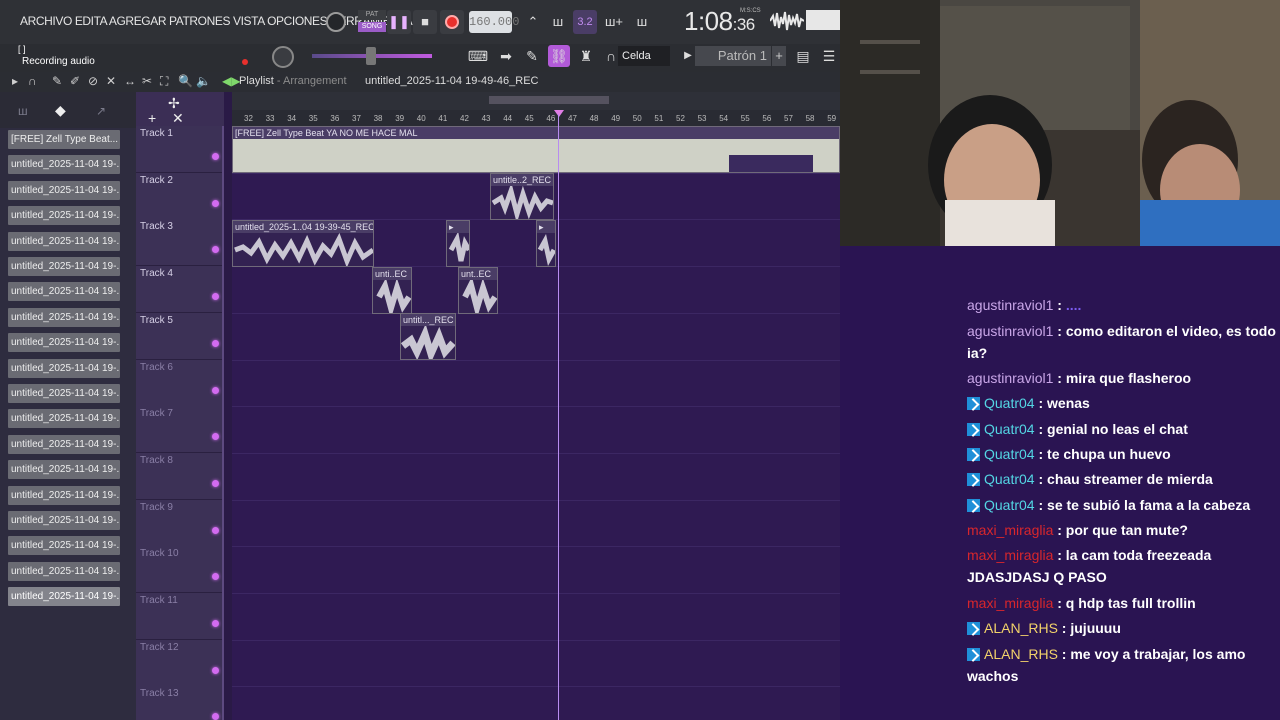 This screenshot has height=720, width=1280. What do you see at coordinates (57, 81) in the screenshot?
I see `draw-tool-icon: ✎` at bounding box center [57, 81].